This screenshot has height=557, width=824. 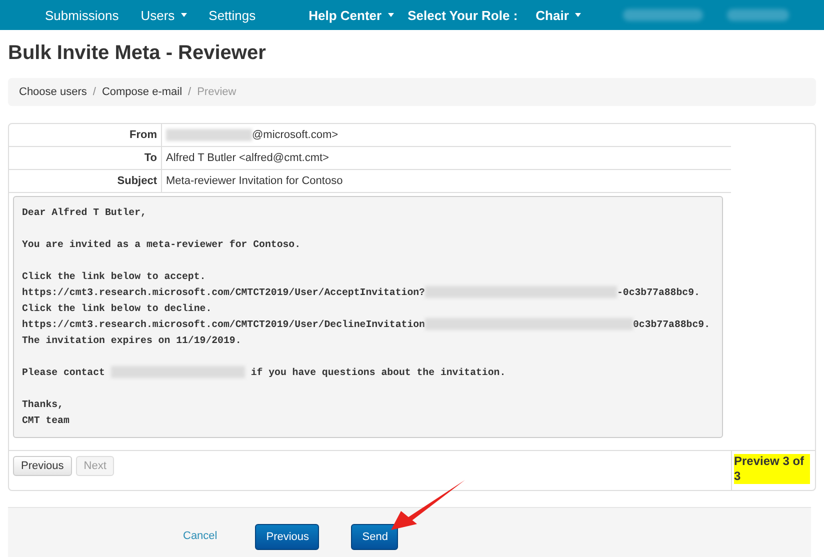 What do you see at coordinates (558, 15) in the screenshot?
I see `dropdown-link: Chair` at bounding box center [558, 15].